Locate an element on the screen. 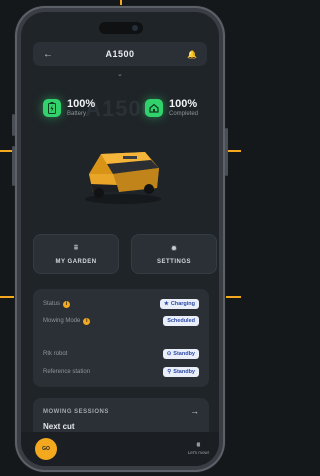 The height and width of the screenshot is (476, 320). mower-icon: ⩩ is located at coordinates (198, 445).